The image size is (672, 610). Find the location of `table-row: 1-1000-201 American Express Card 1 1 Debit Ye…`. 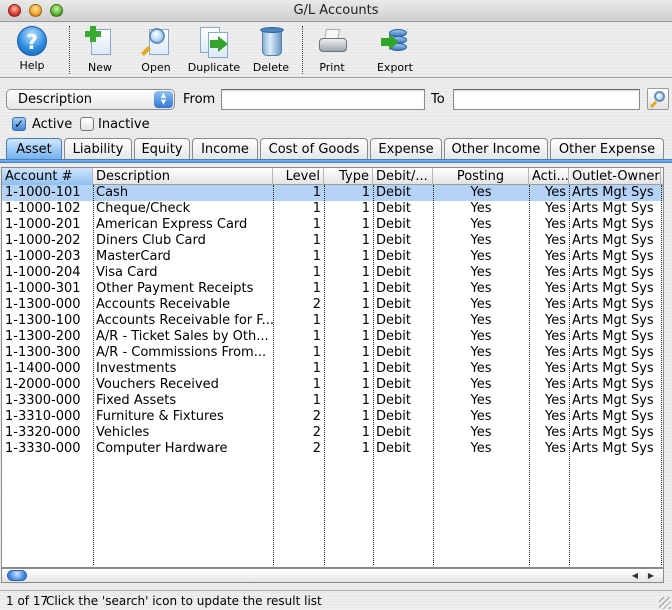

table-row: 1-1000-201 American Express Card 1 1 Debit Ye… is located at coordinates (332, 225).